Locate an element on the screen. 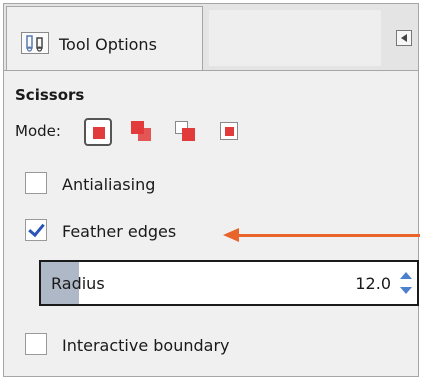 The image size is (424, 382). tool-options-icon is located at coordinates (35, 43).